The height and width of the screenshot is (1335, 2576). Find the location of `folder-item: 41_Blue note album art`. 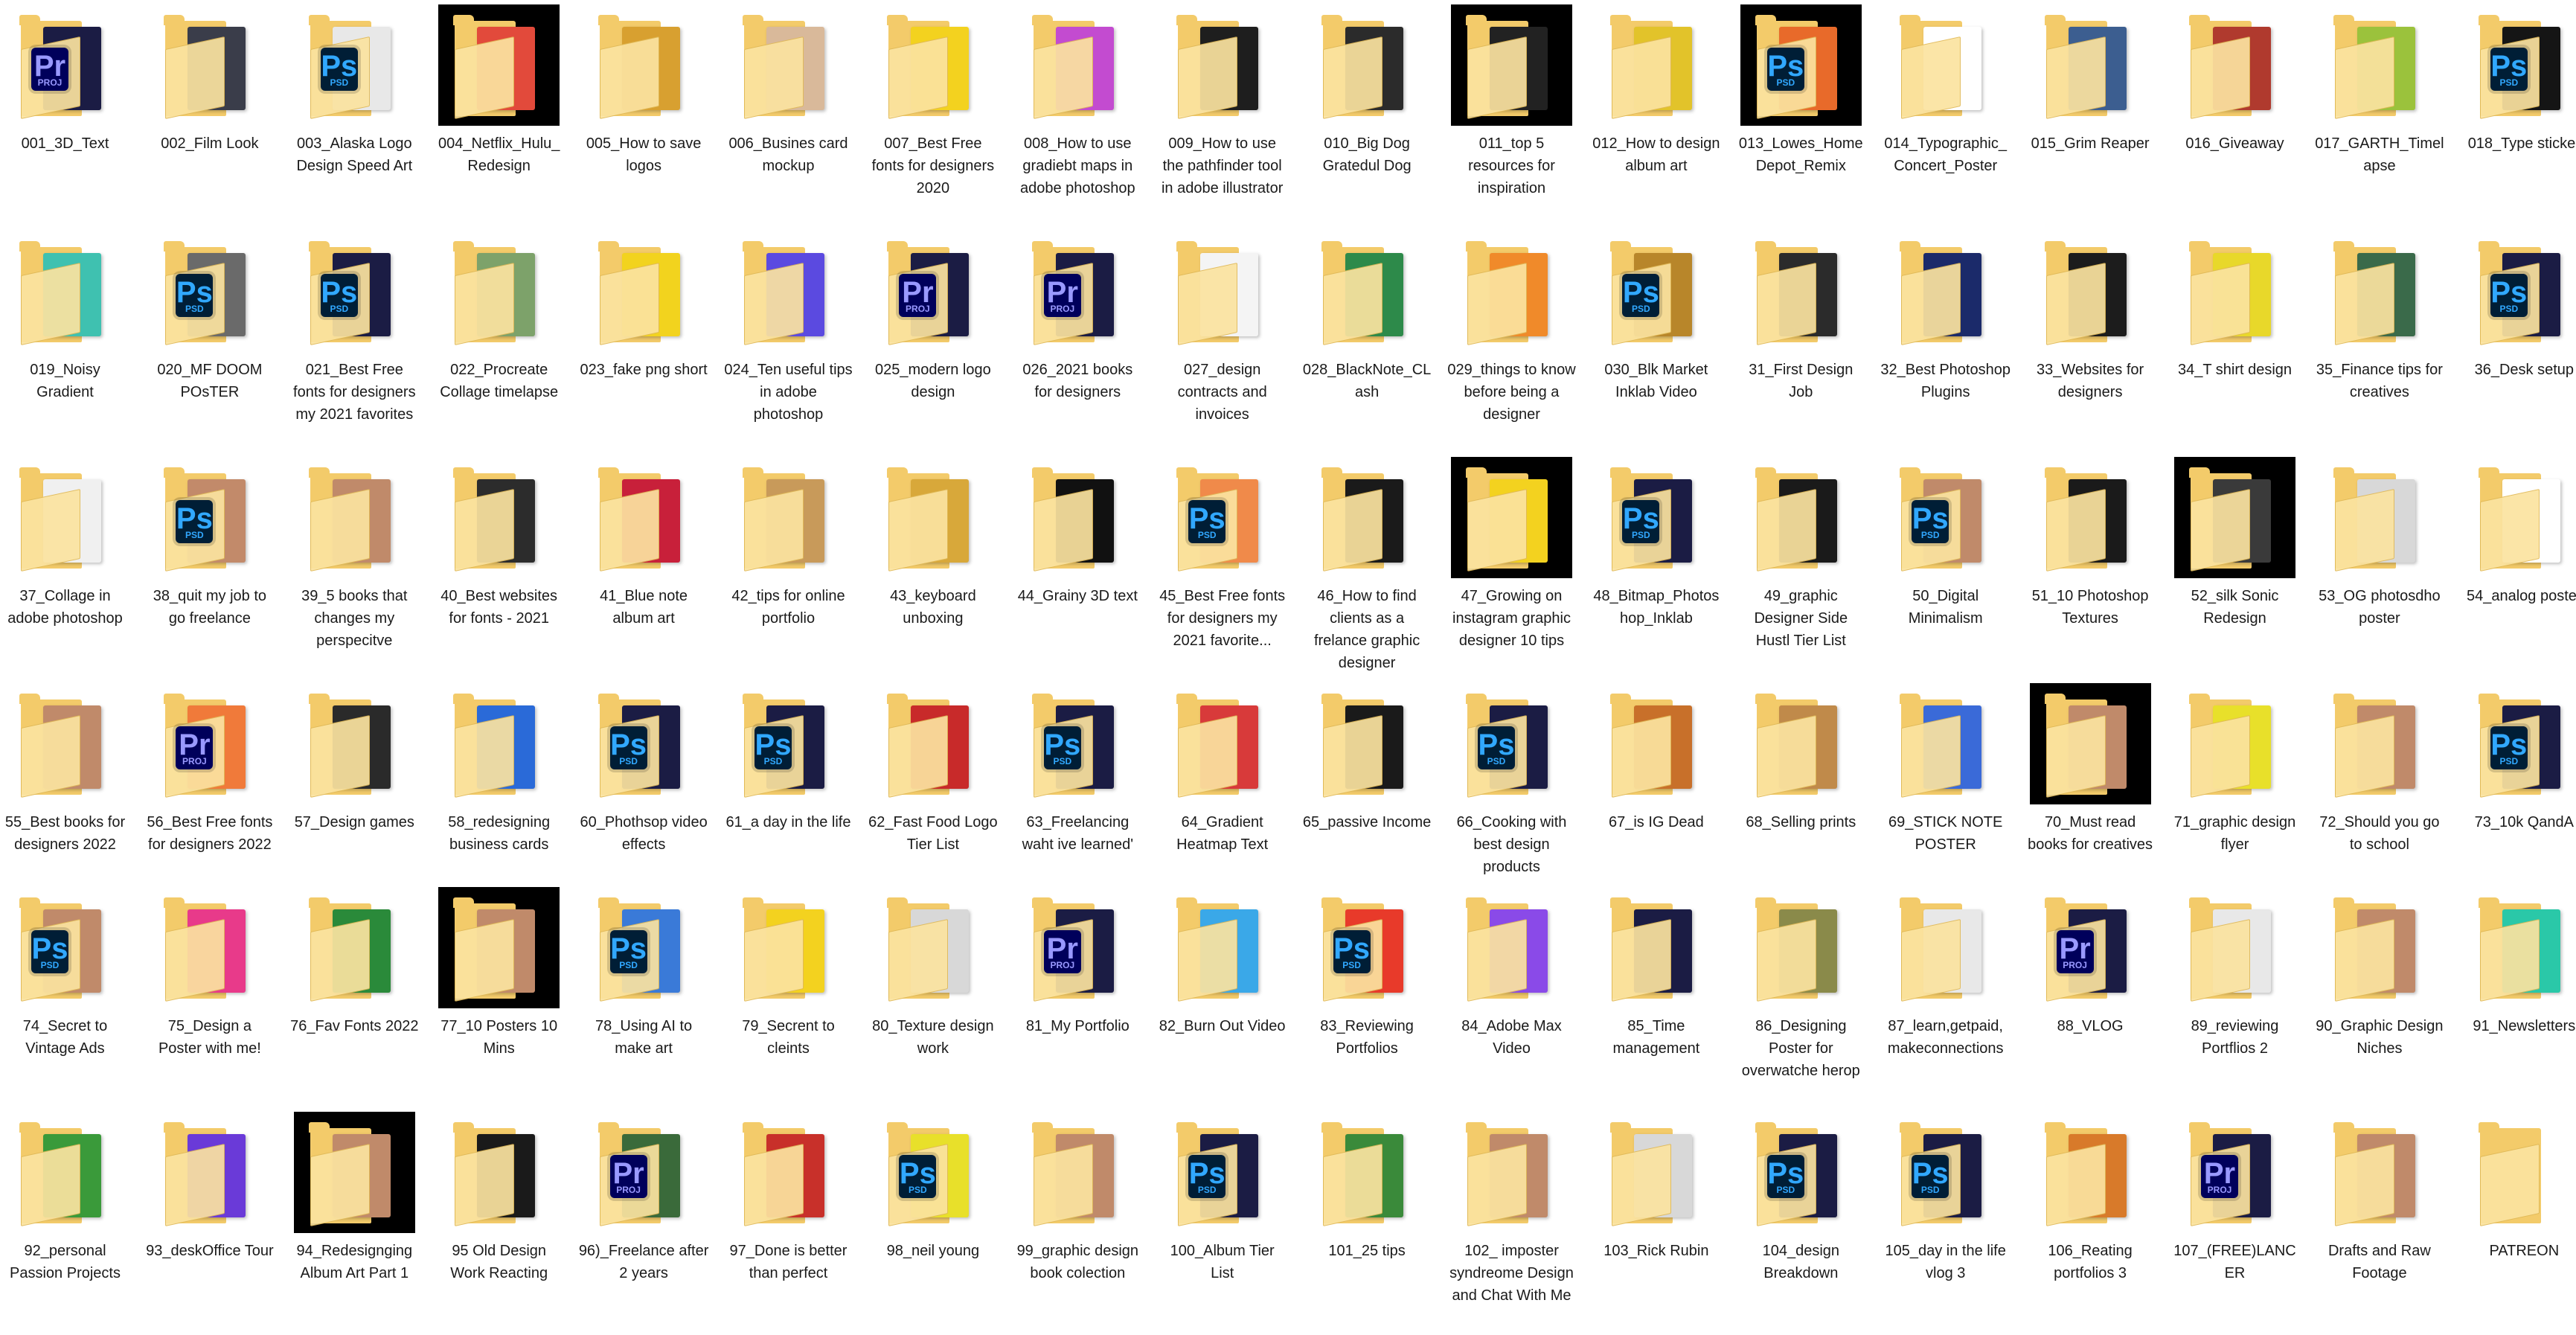

folder-item: 41_Blue note album art is located at coordinates (644, 568).